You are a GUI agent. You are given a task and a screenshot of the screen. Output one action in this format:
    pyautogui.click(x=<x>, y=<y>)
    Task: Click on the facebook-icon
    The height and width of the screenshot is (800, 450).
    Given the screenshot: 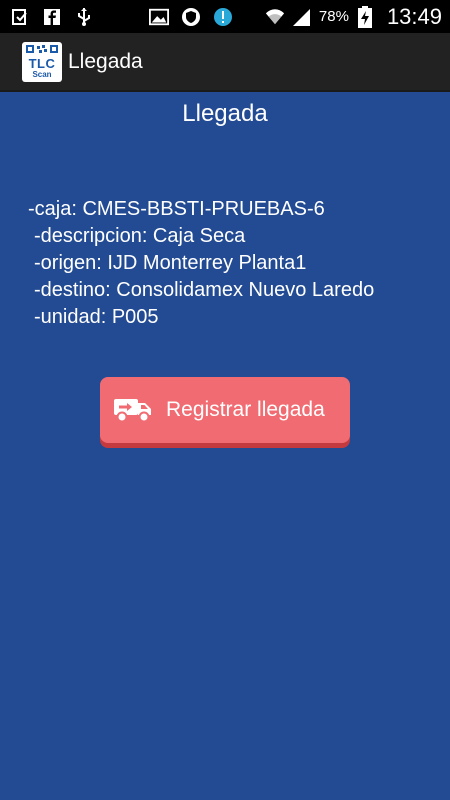 What is the action you would take?
    pyautogui.click(x=52, y=17)
    